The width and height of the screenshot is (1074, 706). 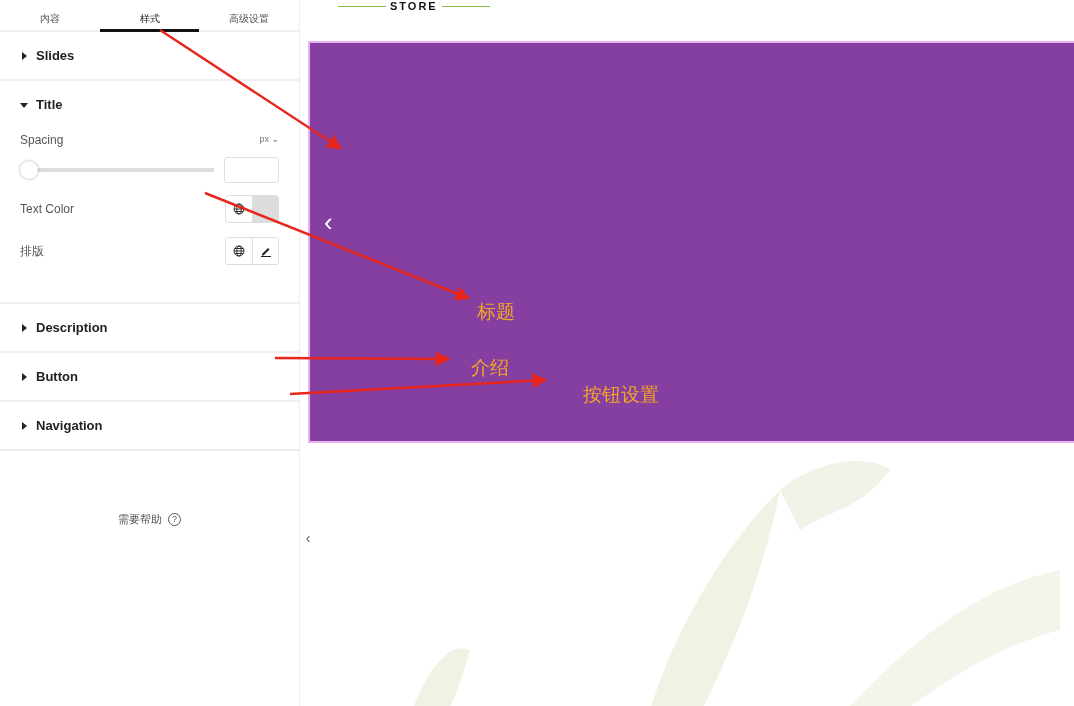 I want to click on logo-text: STORE, so click(x=414, y=7).